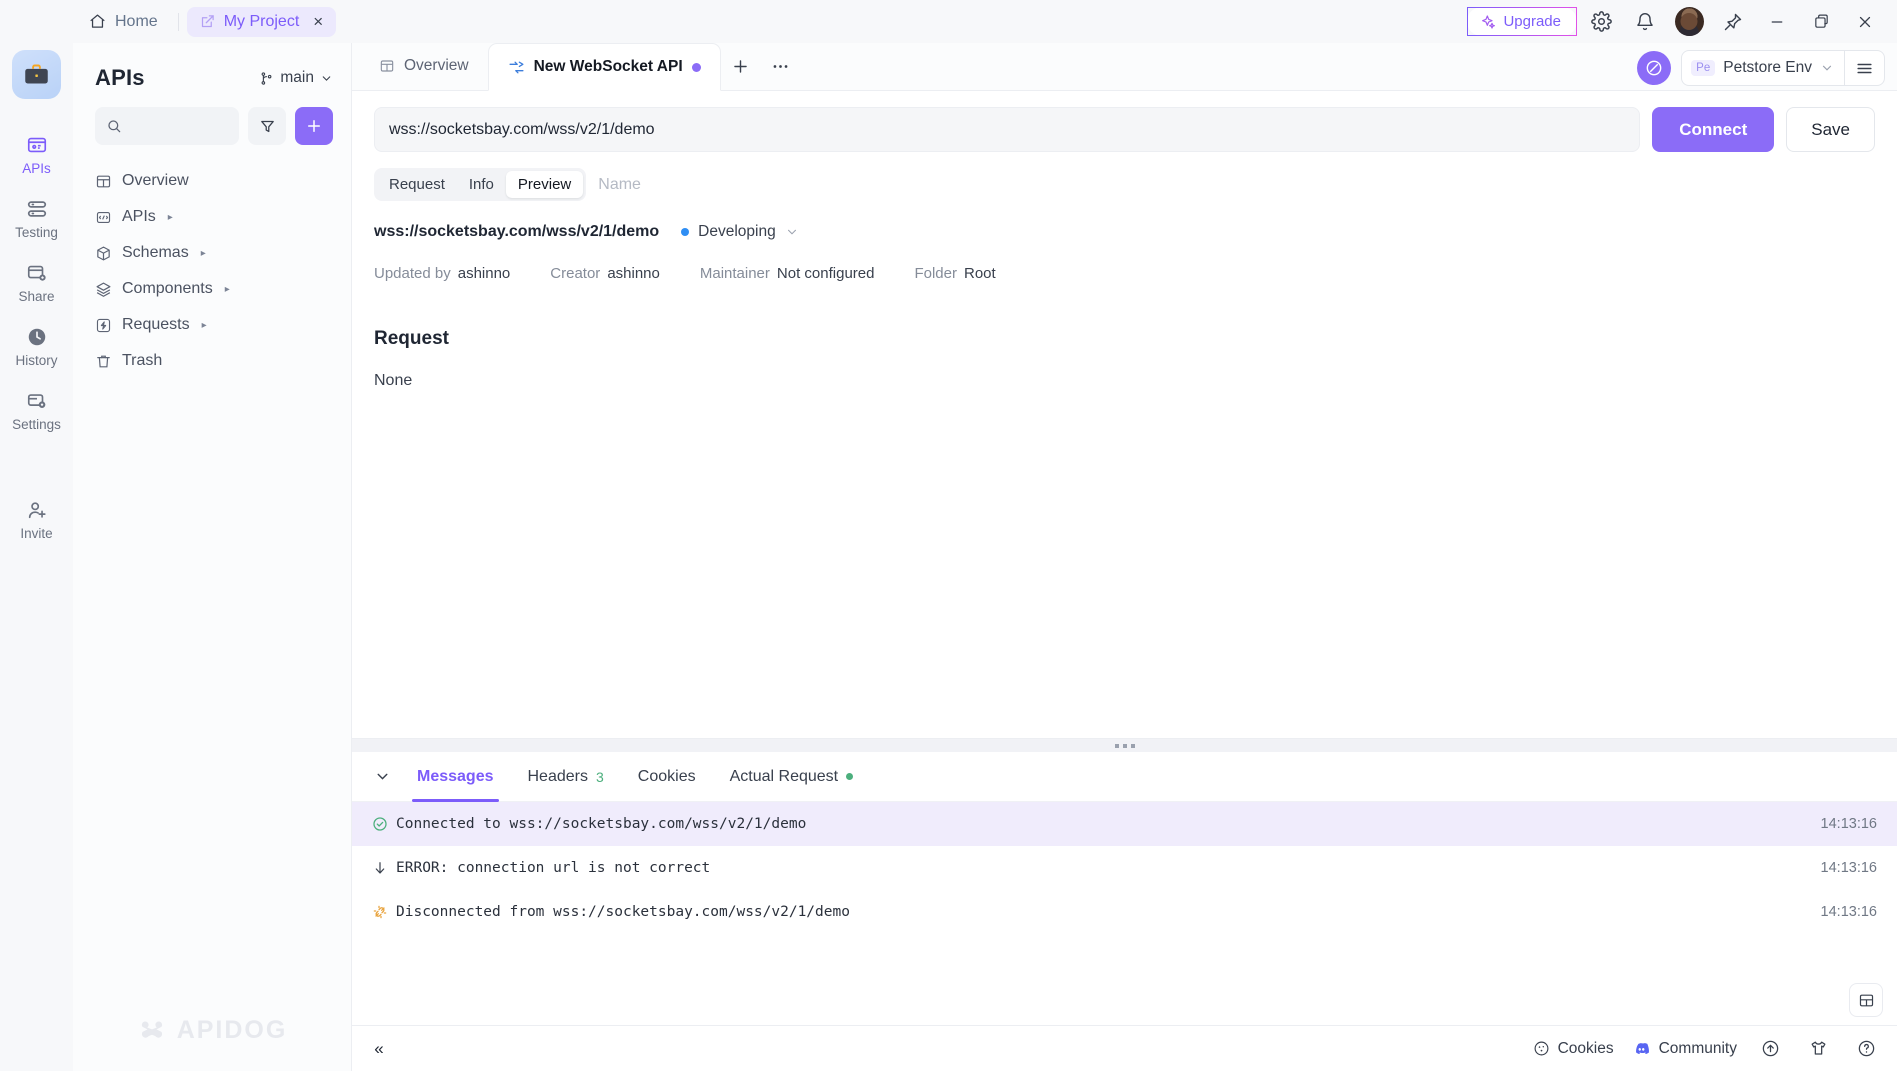  Describe the element at coordinates (36, 74) in the screenshot. I see `workspace-logo` at that location.